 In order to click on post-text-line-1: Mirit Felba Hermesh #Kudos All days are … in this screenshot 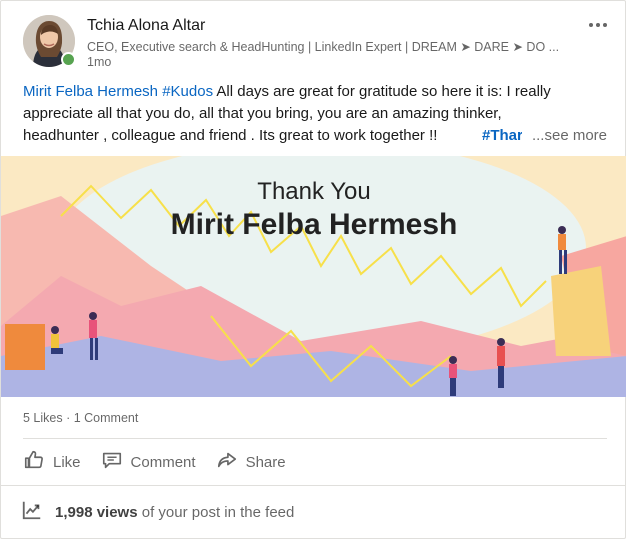, I will do `click(318, 92)`.